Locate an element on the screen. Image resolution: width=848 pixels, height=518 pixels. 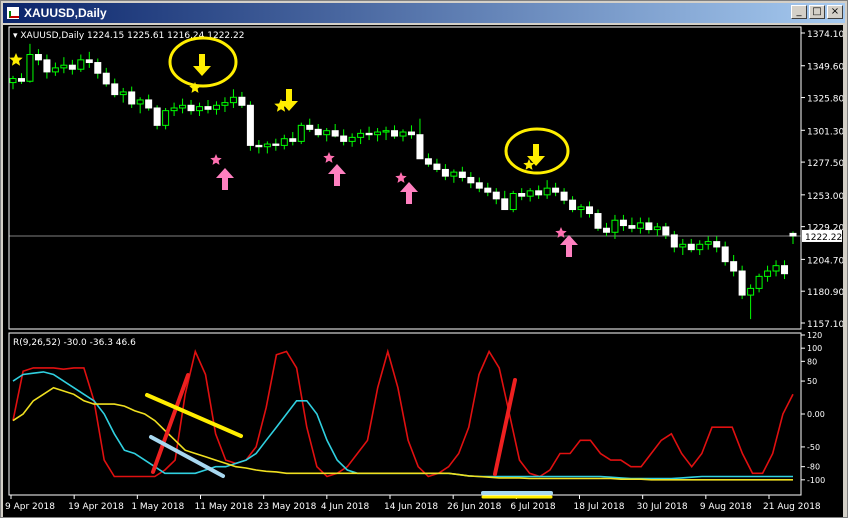
date-tick-label: 18 Jul 2018 is located at coordinates (599, 507).